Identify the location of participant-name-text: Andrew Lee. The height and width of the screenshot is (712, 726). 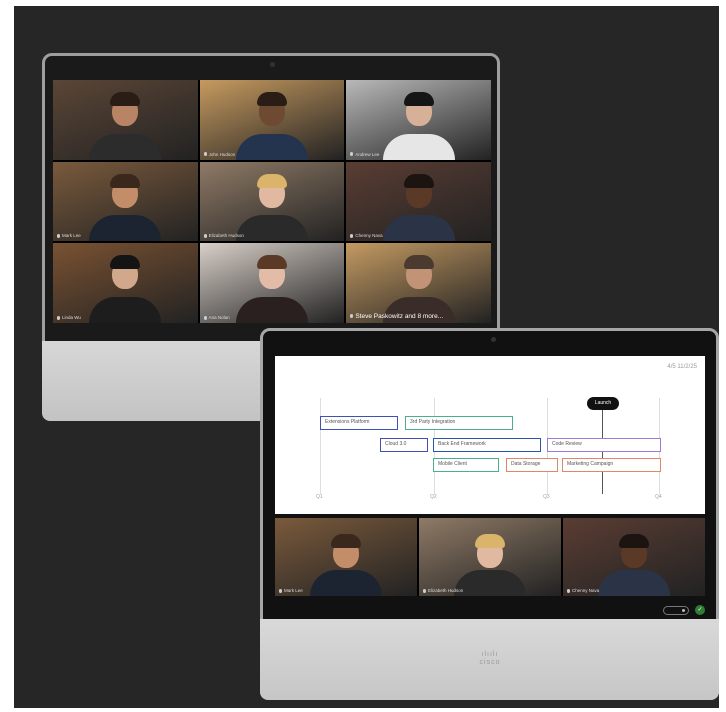
(367, 154).